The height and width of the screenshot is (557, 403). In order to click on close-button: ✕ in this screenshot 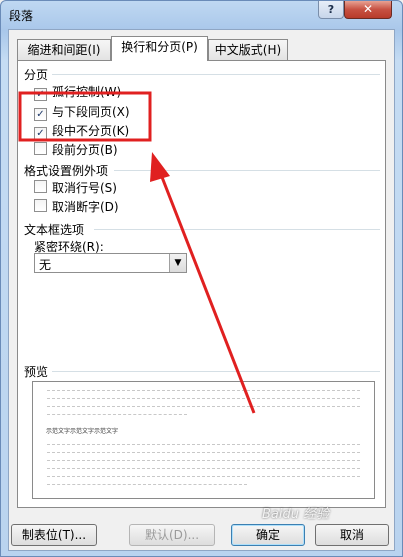, I will do `click(368, 10)`.